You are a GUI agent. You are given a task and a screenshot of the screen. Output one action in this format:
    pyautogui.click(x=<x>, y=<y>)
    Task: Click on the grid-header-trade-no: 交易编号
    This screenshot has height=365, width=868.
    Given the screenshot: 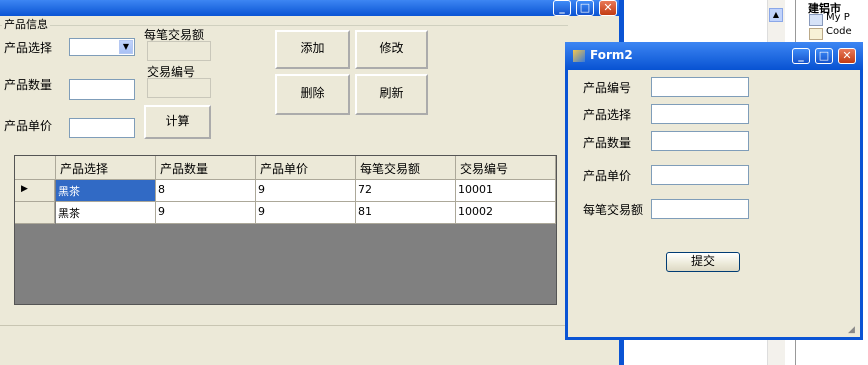 What is the action you would take?
    pyautogui.click(x=506, y=168)
    